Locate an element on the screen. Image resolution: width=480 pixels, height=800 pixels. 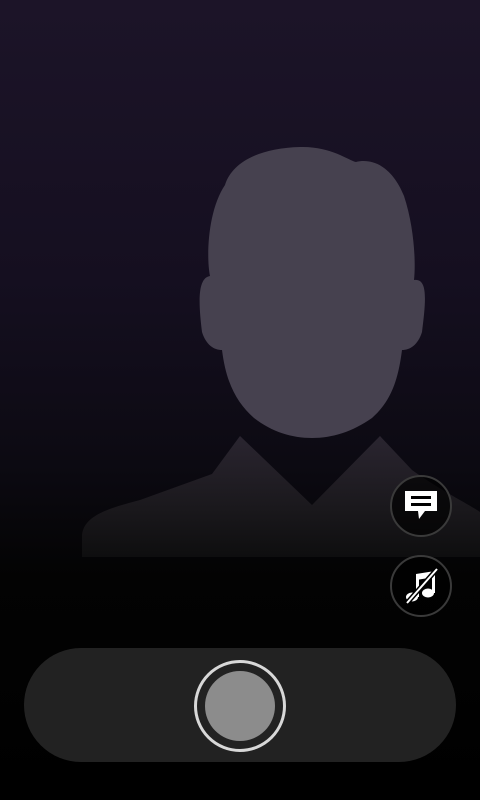
record-button-core is located at coordinates (240, 706).